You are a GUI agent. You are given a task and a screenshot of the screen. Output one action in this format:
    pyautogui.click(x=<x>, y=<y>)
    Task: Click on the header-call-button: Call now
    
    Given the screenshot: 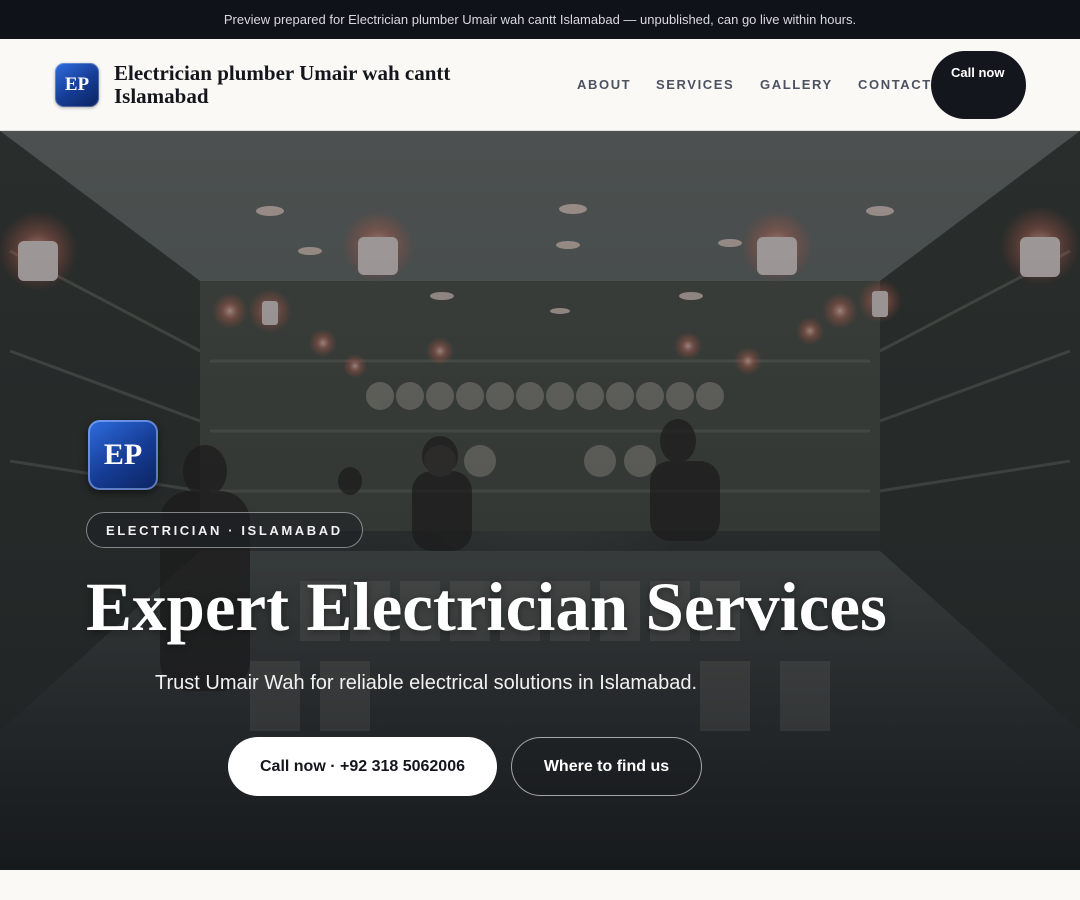 What is the action you would take?
    pyautogui.click(x=978, y=85)
    